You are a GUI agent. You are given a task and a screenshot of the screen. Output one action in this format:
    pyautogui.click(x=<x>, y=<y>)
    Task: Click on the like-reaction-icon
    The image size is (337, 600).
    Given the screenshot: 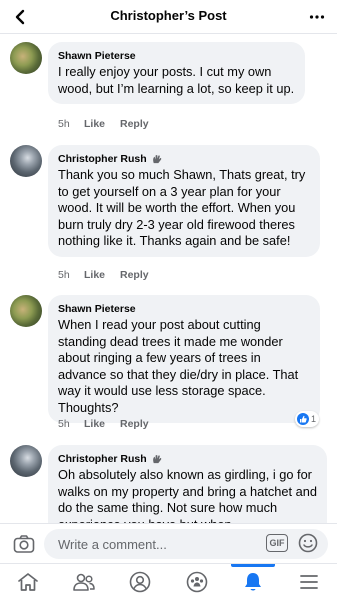 What is the action you would take?
    pyautogui.click(x=302, y=419)
    